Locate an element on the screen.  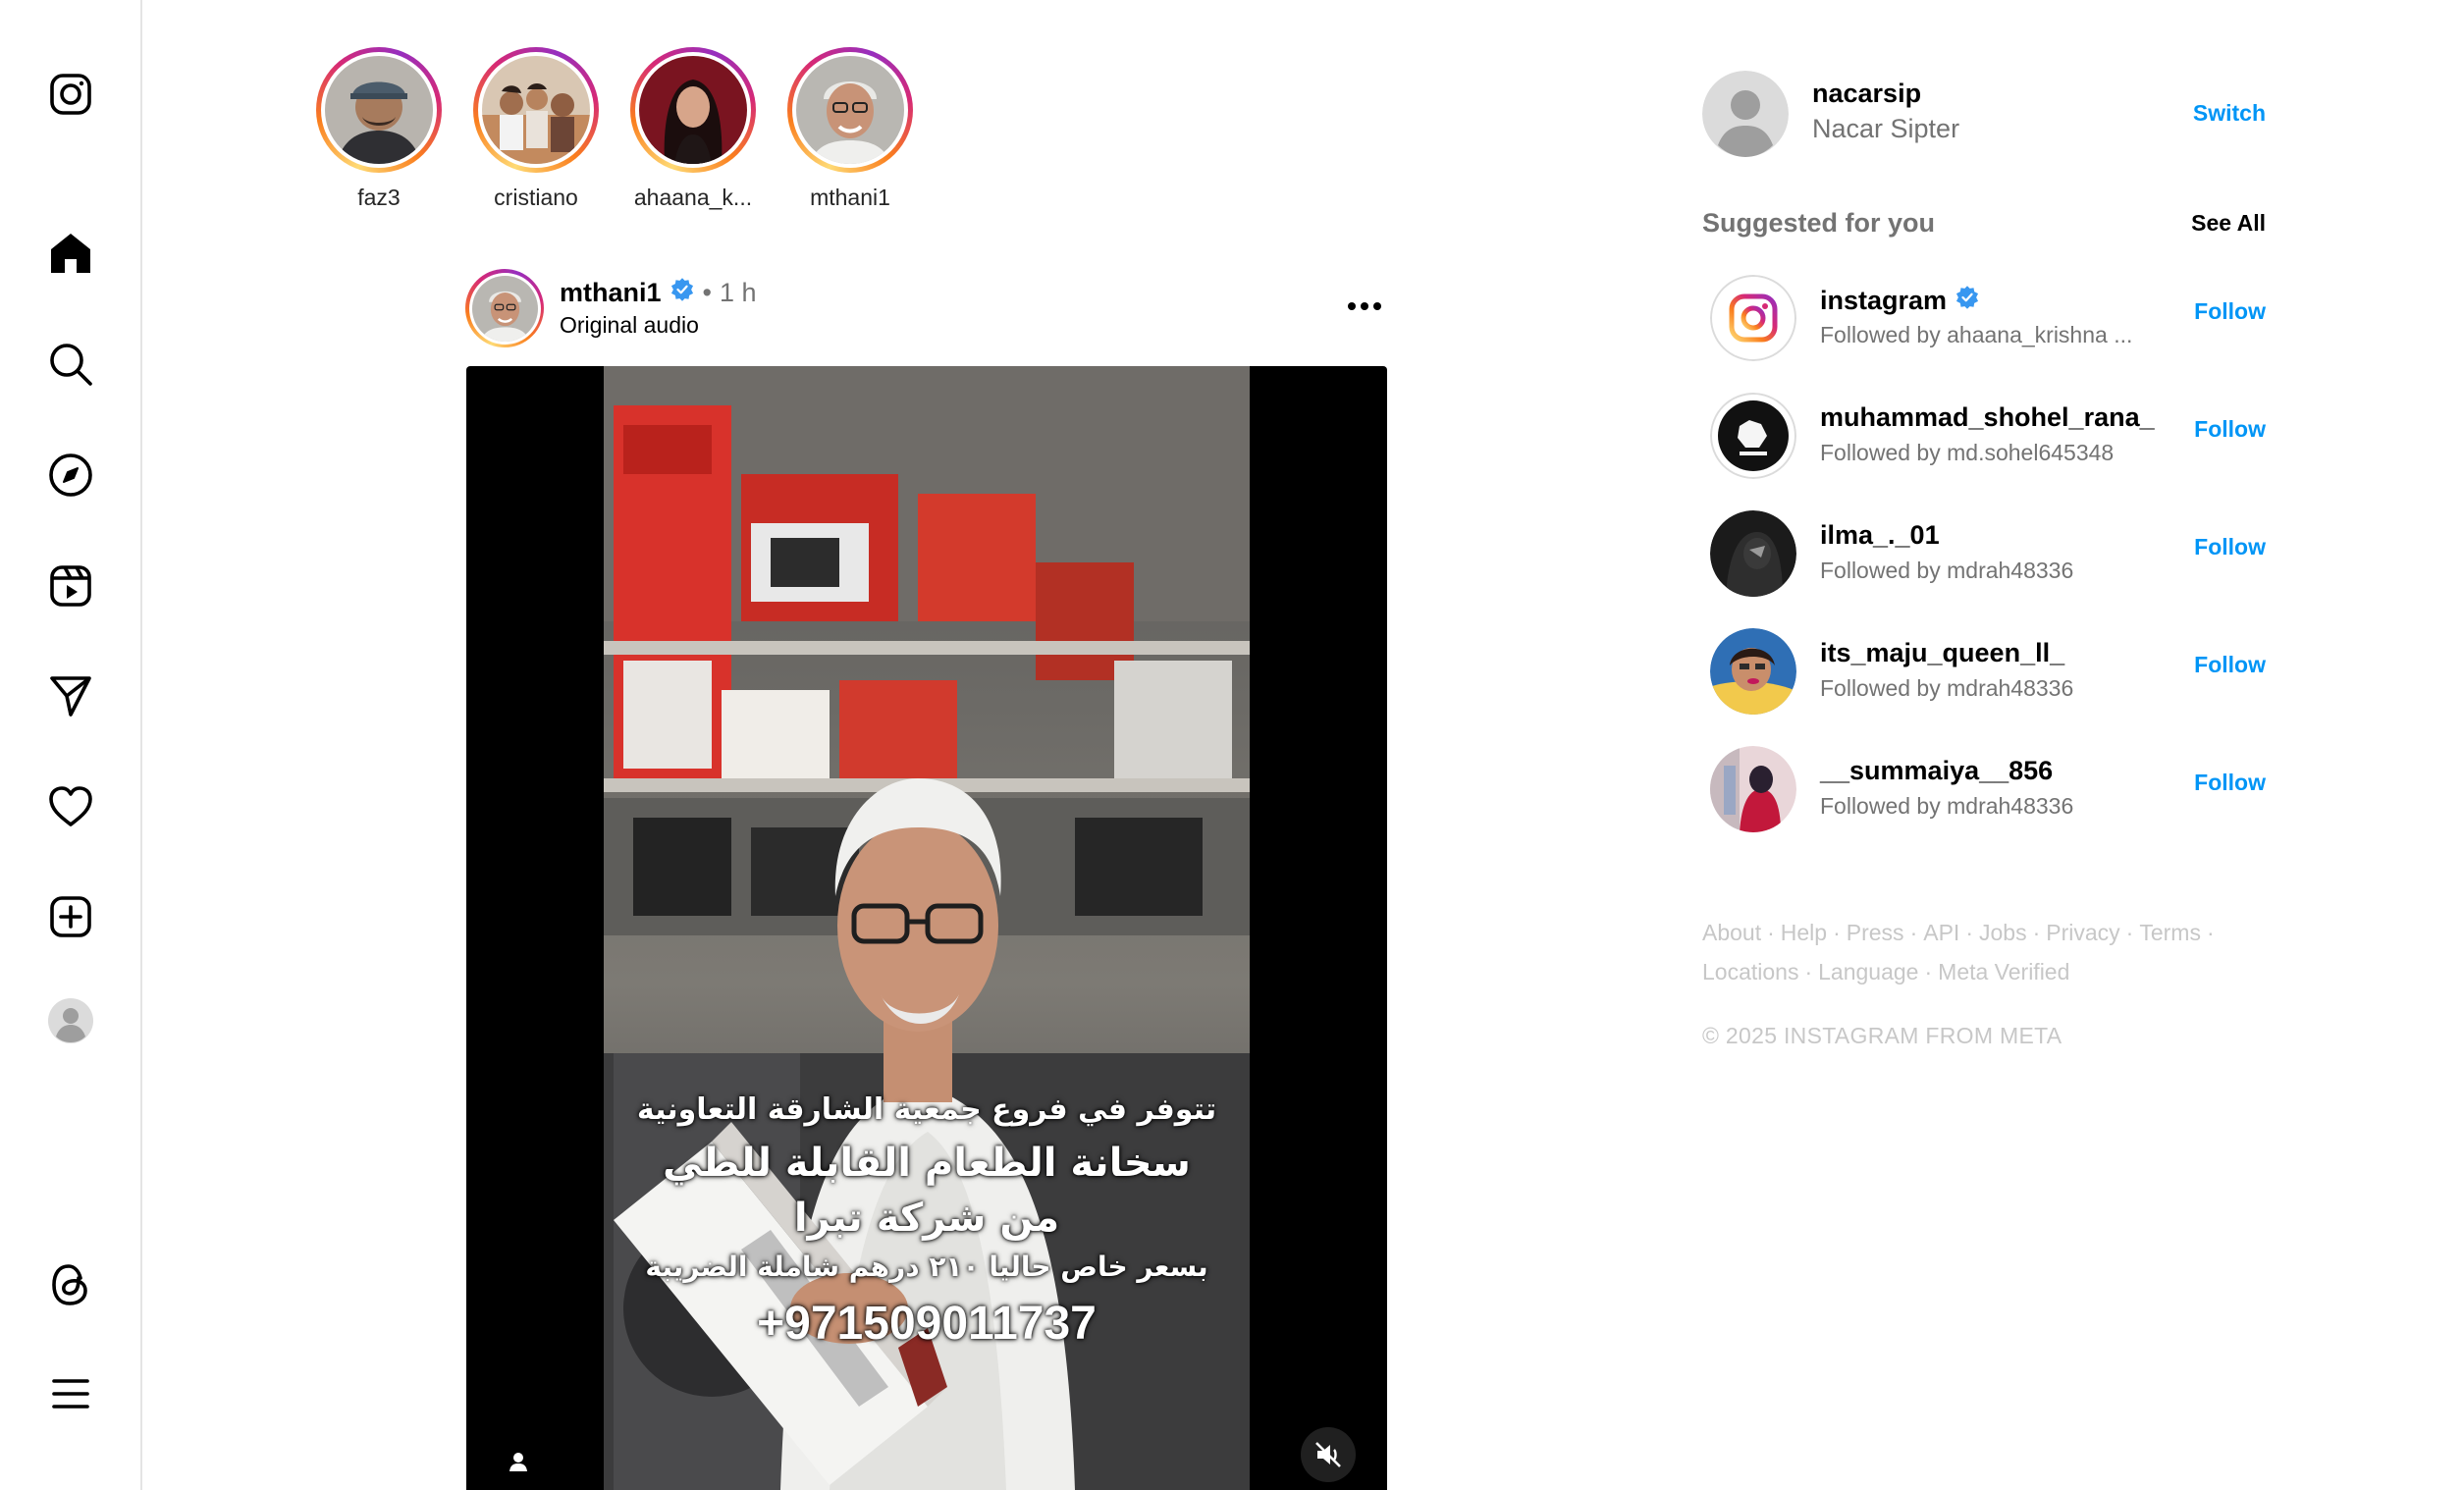
suggestions-title: Suggested for you is located at coordinates (1819, 223).